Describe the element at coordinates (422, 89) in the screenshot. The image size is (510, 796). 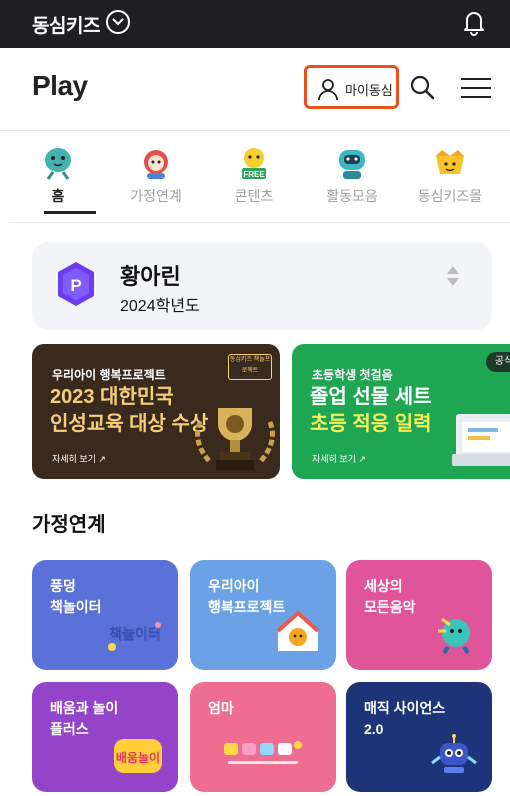
I see `search-icon` at that location.